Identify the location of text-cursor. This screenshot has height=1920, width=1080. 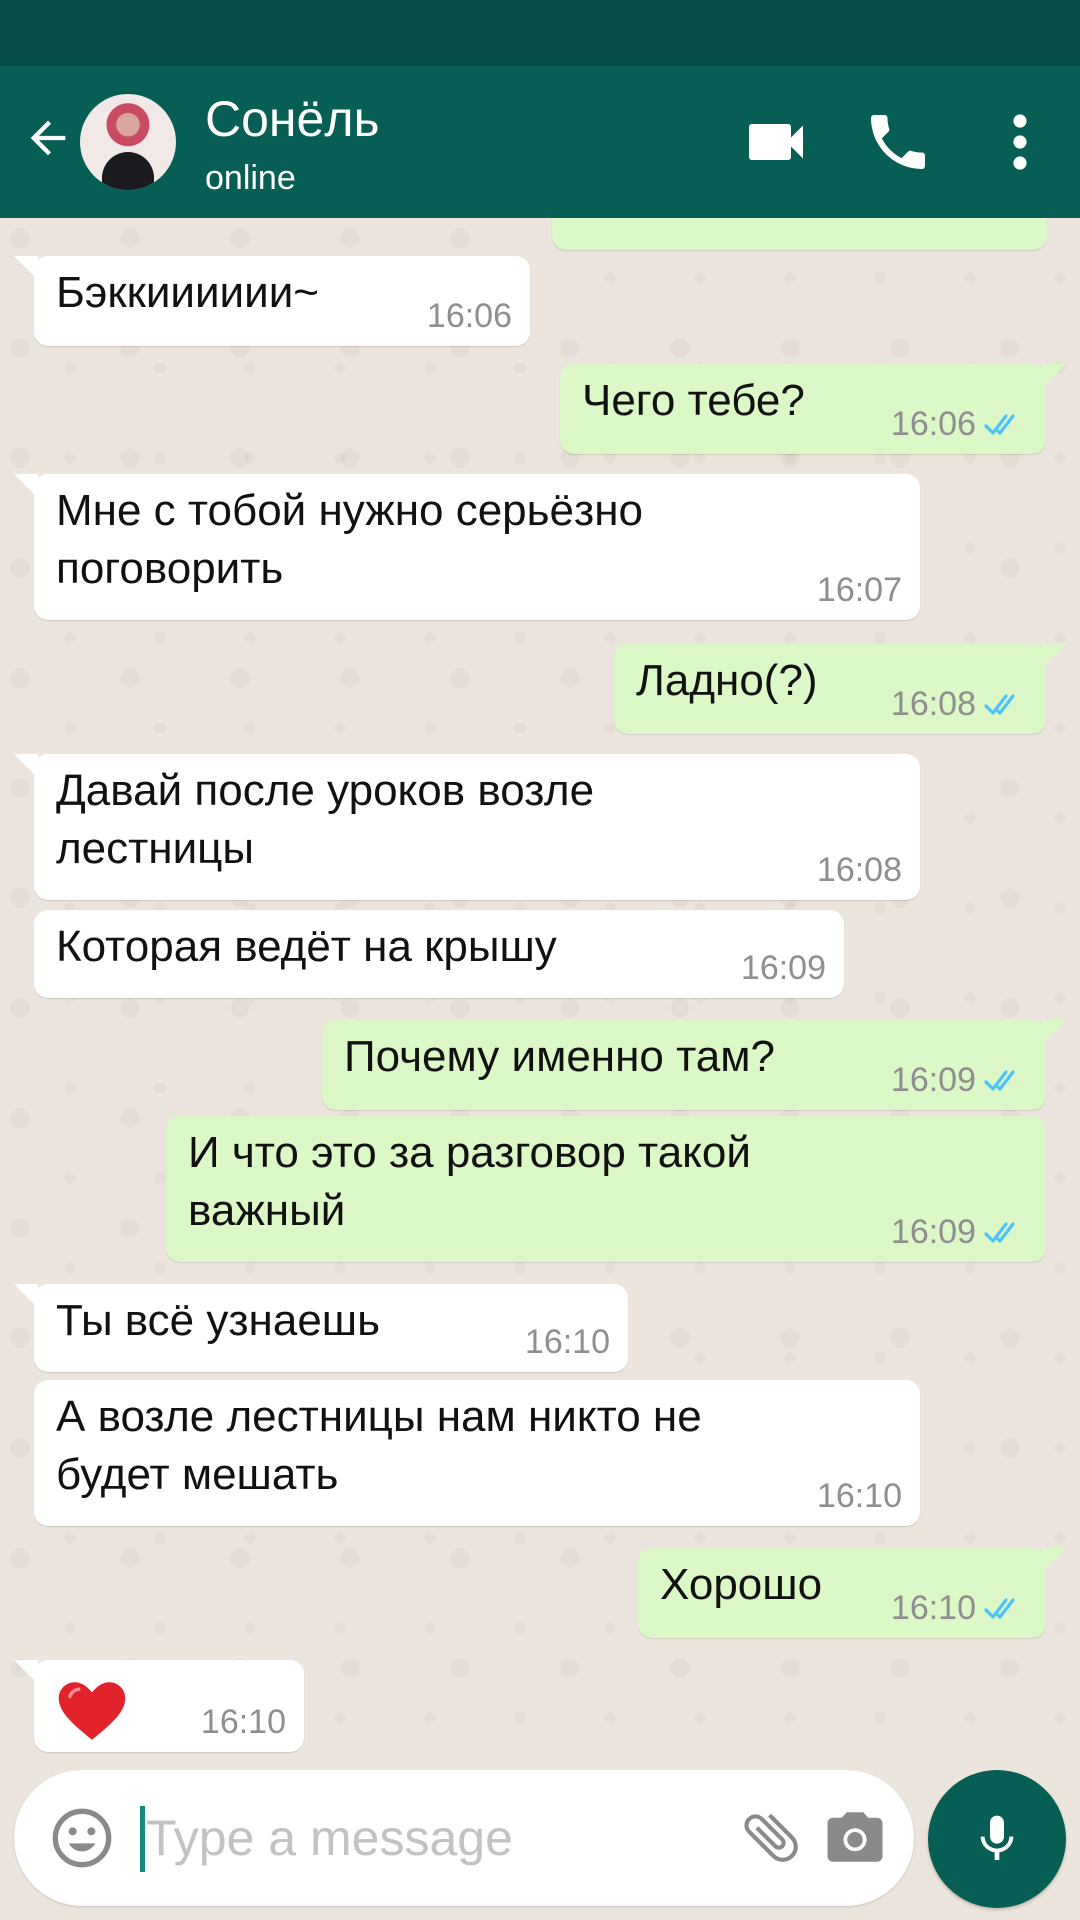
(142, 1839).